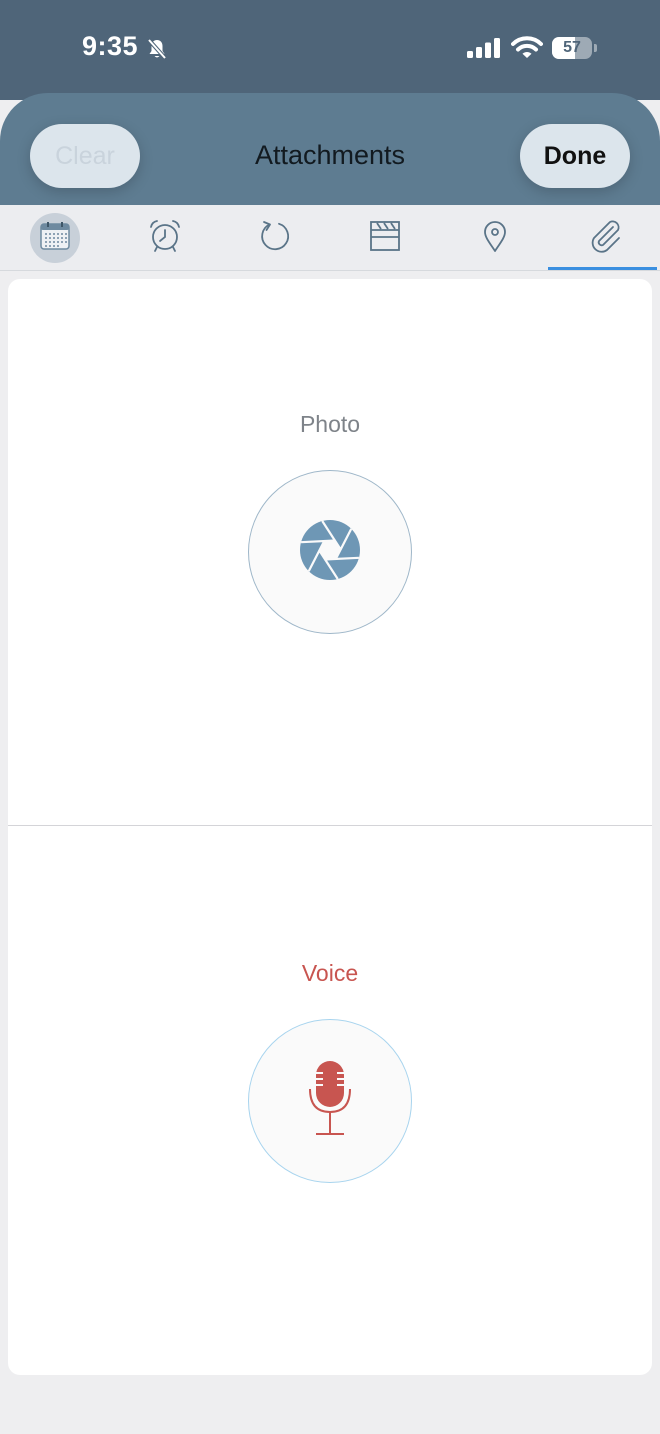 The image size is (660, 1434). I want to click on clapperboard-icon, so click(385, 238).